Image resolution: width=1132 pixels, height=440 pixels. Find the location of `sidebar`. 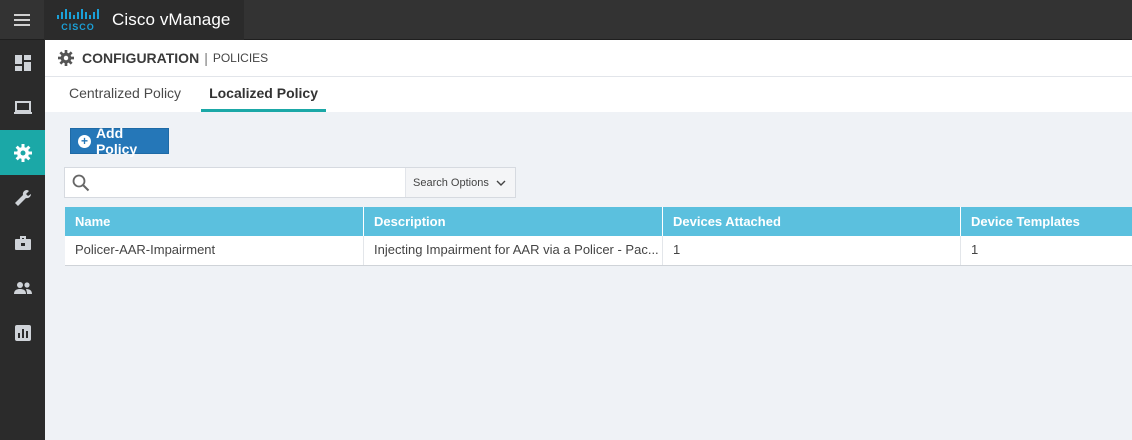

sidebar is located at coordinates (22, 240).